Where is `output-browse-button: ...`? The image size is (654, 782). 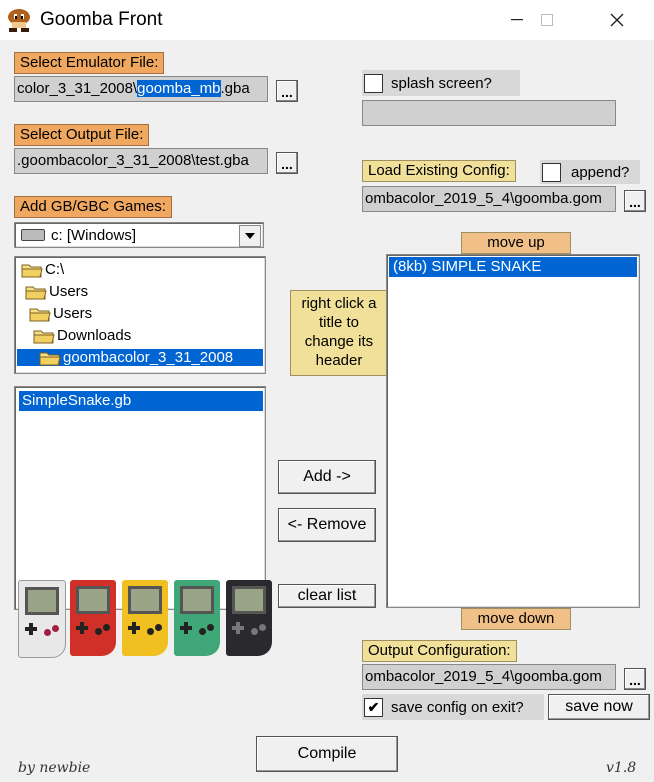 output-browse-button: ... is located at coordinates (287, 163).